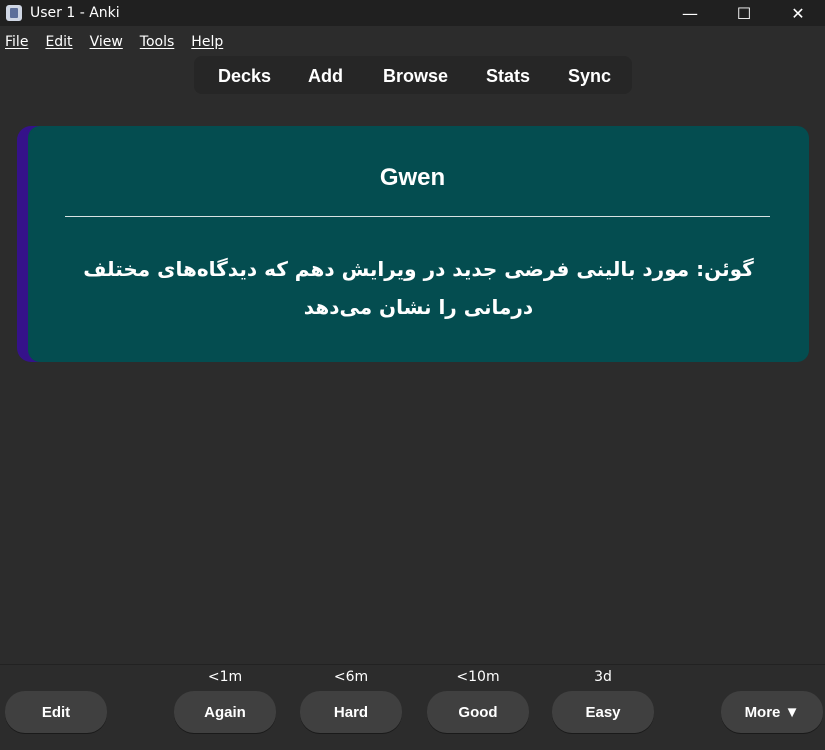  What do you see at coordinates (325, 76) in the screenshot?
I see `nav-add: Add` at bounding box center [325, 76].